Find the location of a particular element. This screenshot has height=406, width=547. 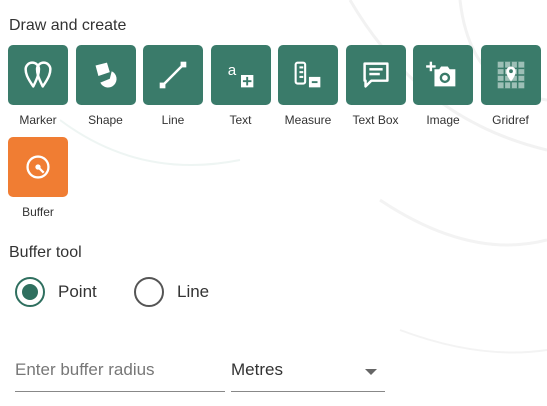

svg-text: a is located at coordinates (231, 70).